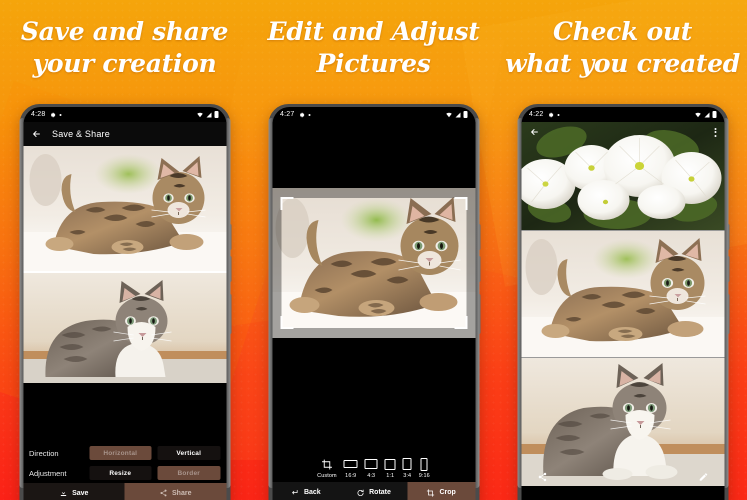 This screenshot has width=747, height=500. I want to click on aspect-ratio-label: 9:16, so click(424, 476).